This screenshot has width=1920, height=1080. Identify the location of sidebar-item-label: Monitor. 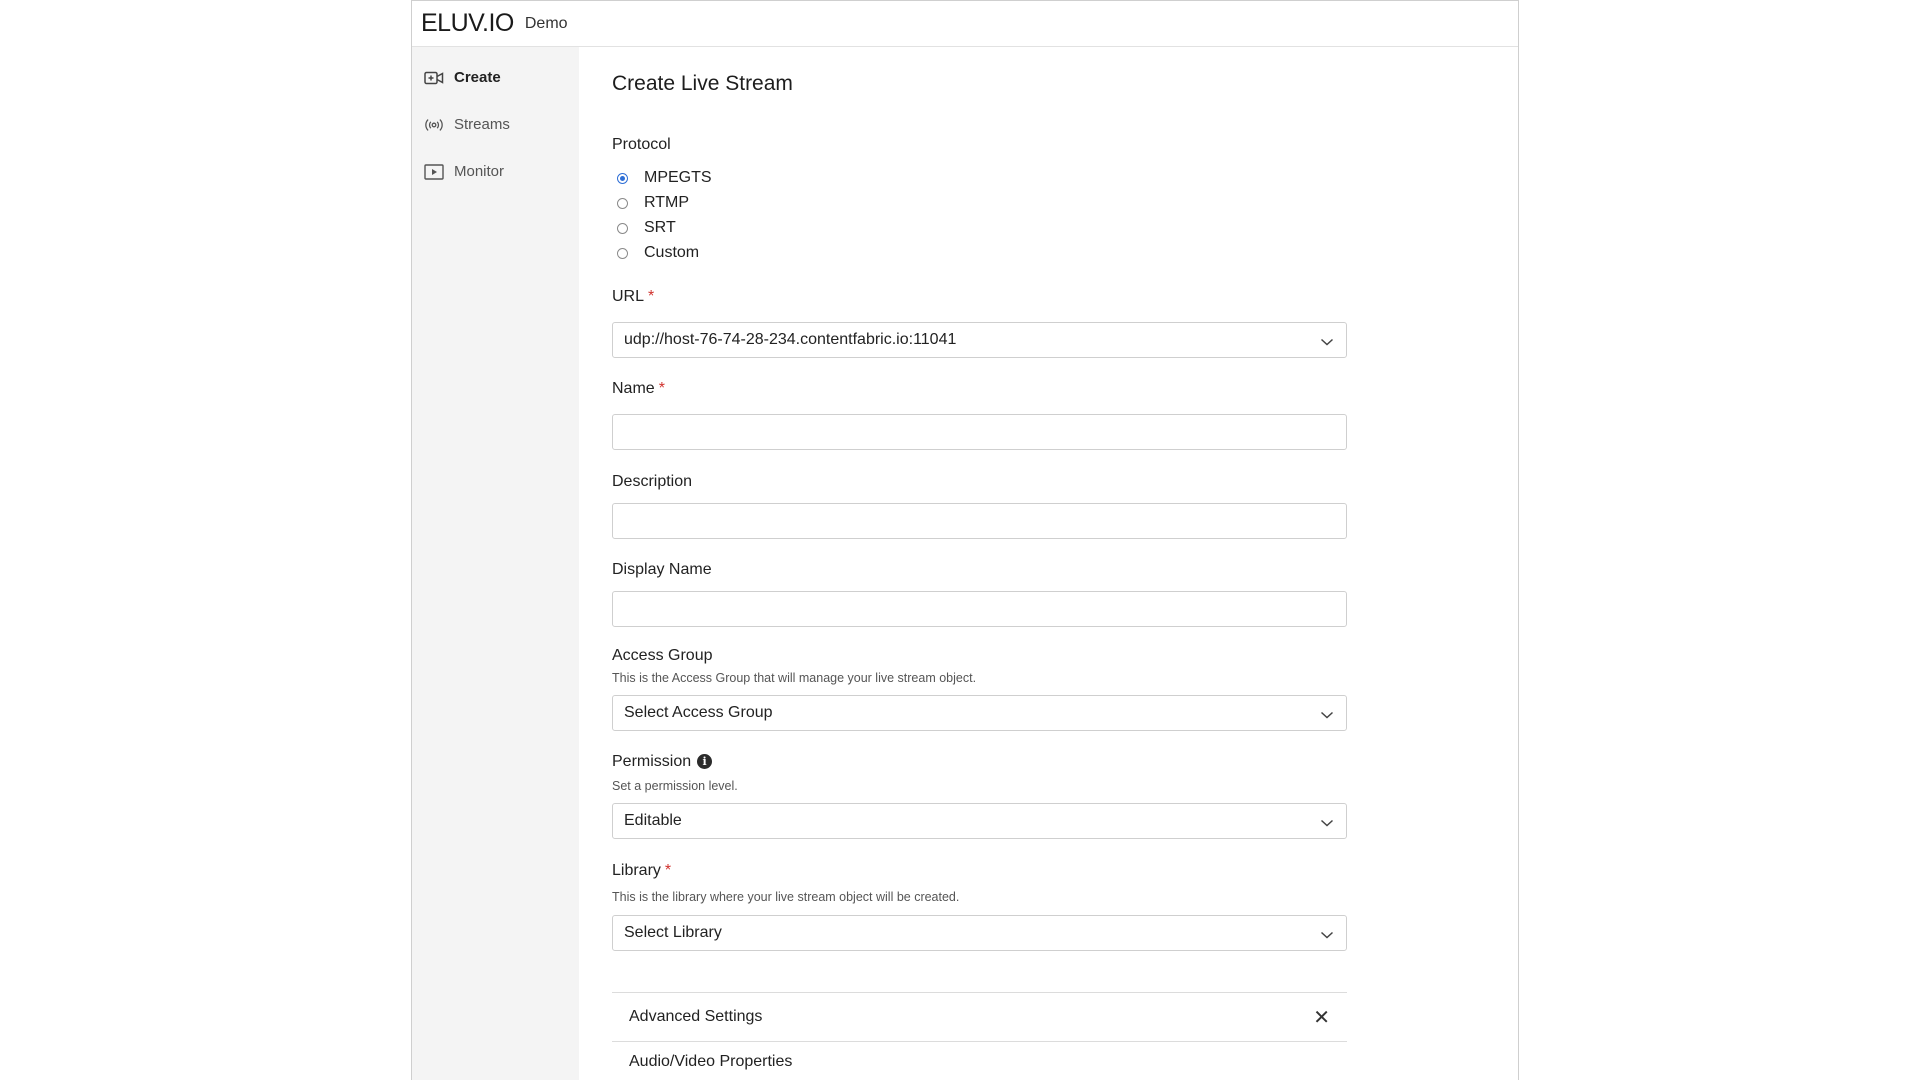
(479, 171).